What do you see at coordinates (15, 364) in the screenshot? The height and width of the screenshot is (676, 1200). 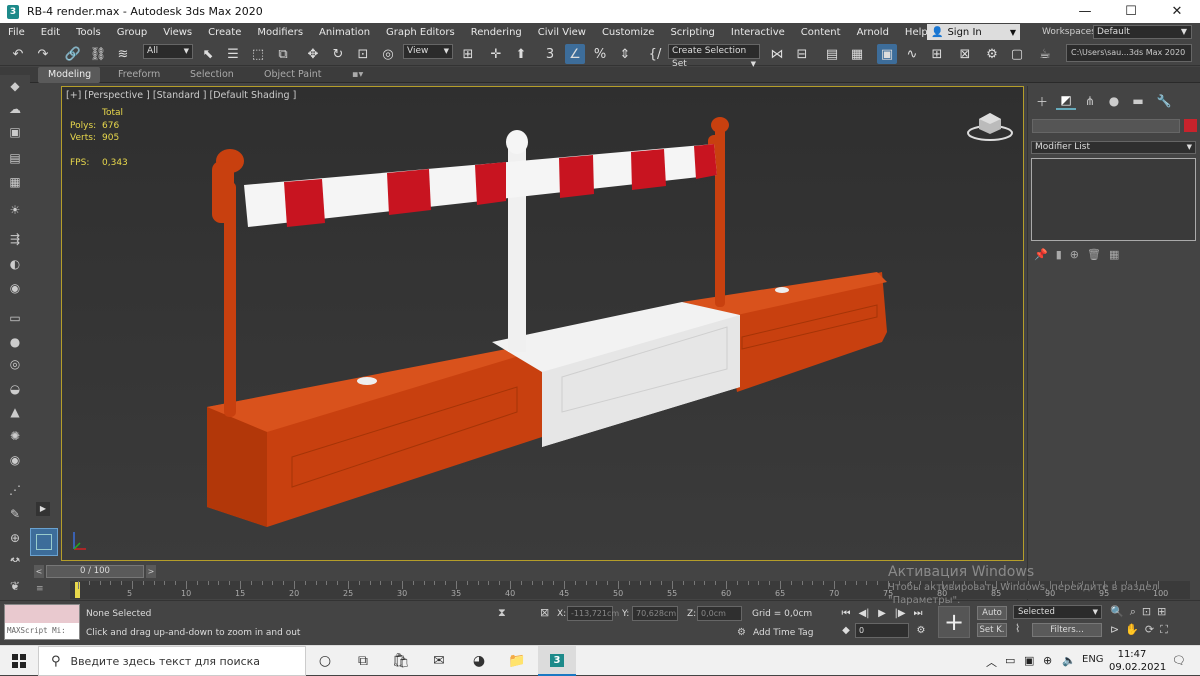 I see `torus-icon: ◎` at bounding box center [15, 364].